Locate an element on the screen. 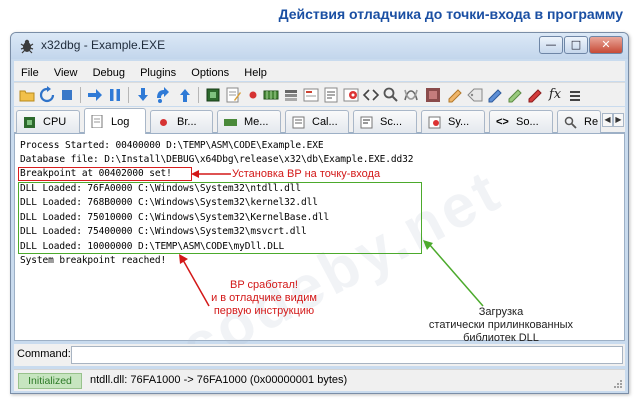 This screenshot has width=639, height=401. tab-log: Log is located at coordinates (115, 121).